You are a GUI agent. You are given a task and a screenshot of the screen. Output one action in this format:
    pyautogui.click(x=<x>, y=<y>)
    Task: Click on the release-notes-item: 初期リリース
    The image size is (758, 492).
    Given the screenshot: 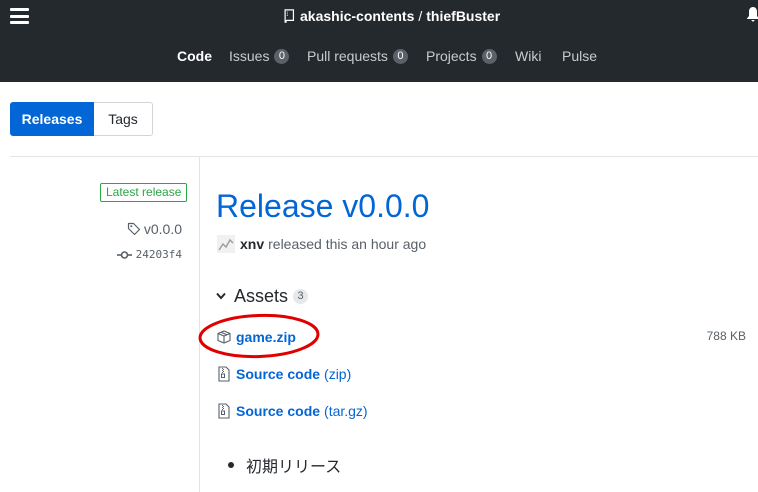 What is the action you would take?
    pyautogui.click(x=284, y=465)
    